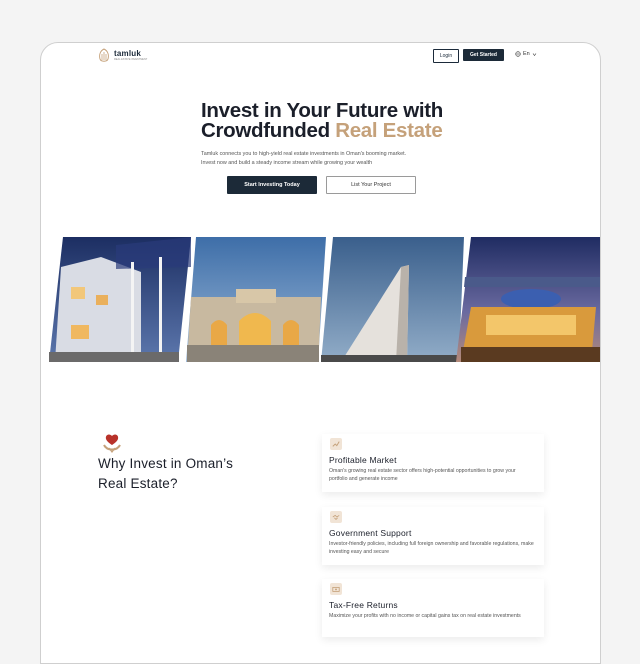  Describe the element at coordinates (518, 54) in the screenshot. I see `globe-icon` at that location.